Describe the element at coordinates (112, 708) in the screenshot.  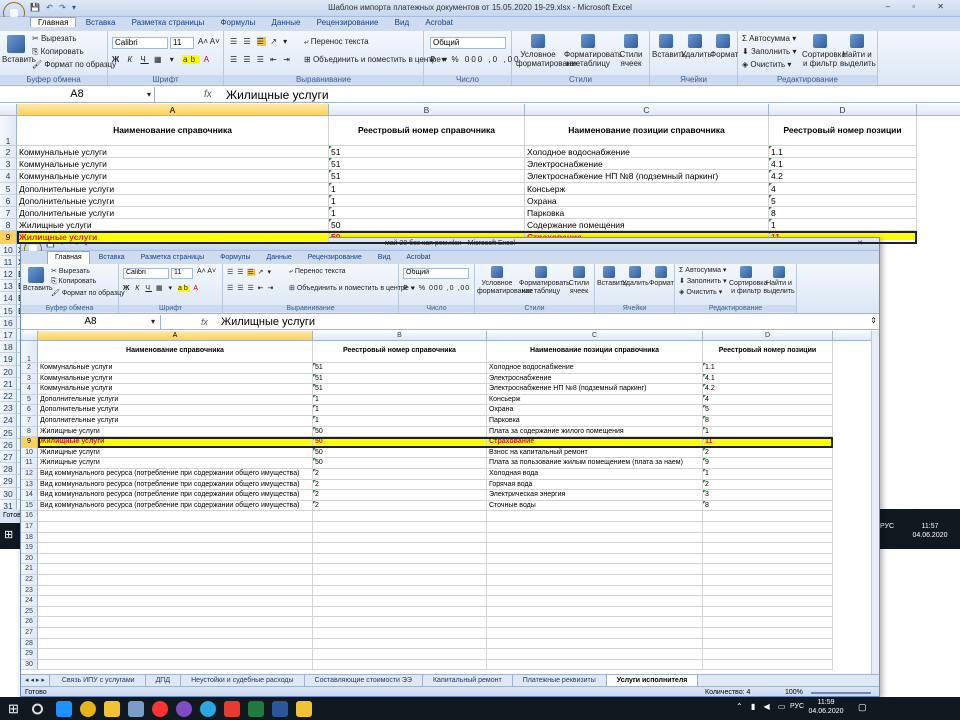
I see `folder-icon` at that location.